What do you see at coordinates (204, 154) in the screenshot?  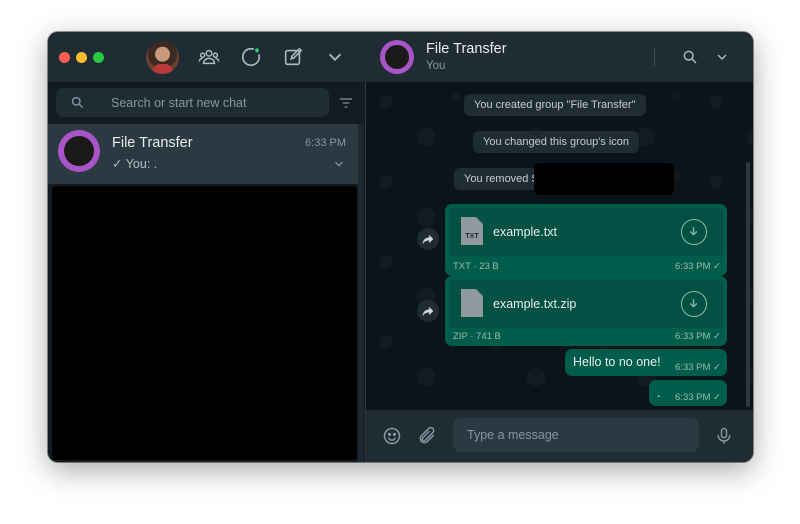 I see `chat-list-item: File Transfer 6:33 PM ✓ You: .` at bounding box center [204, 154].